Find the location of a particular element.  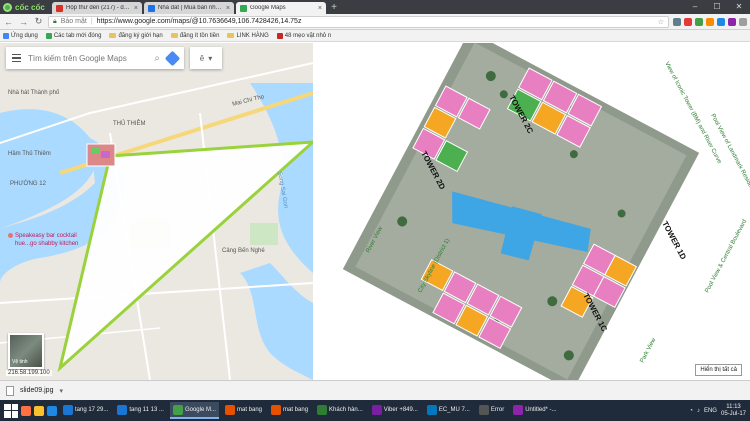

minimize-icon: – is located at coordinates (695, 7).